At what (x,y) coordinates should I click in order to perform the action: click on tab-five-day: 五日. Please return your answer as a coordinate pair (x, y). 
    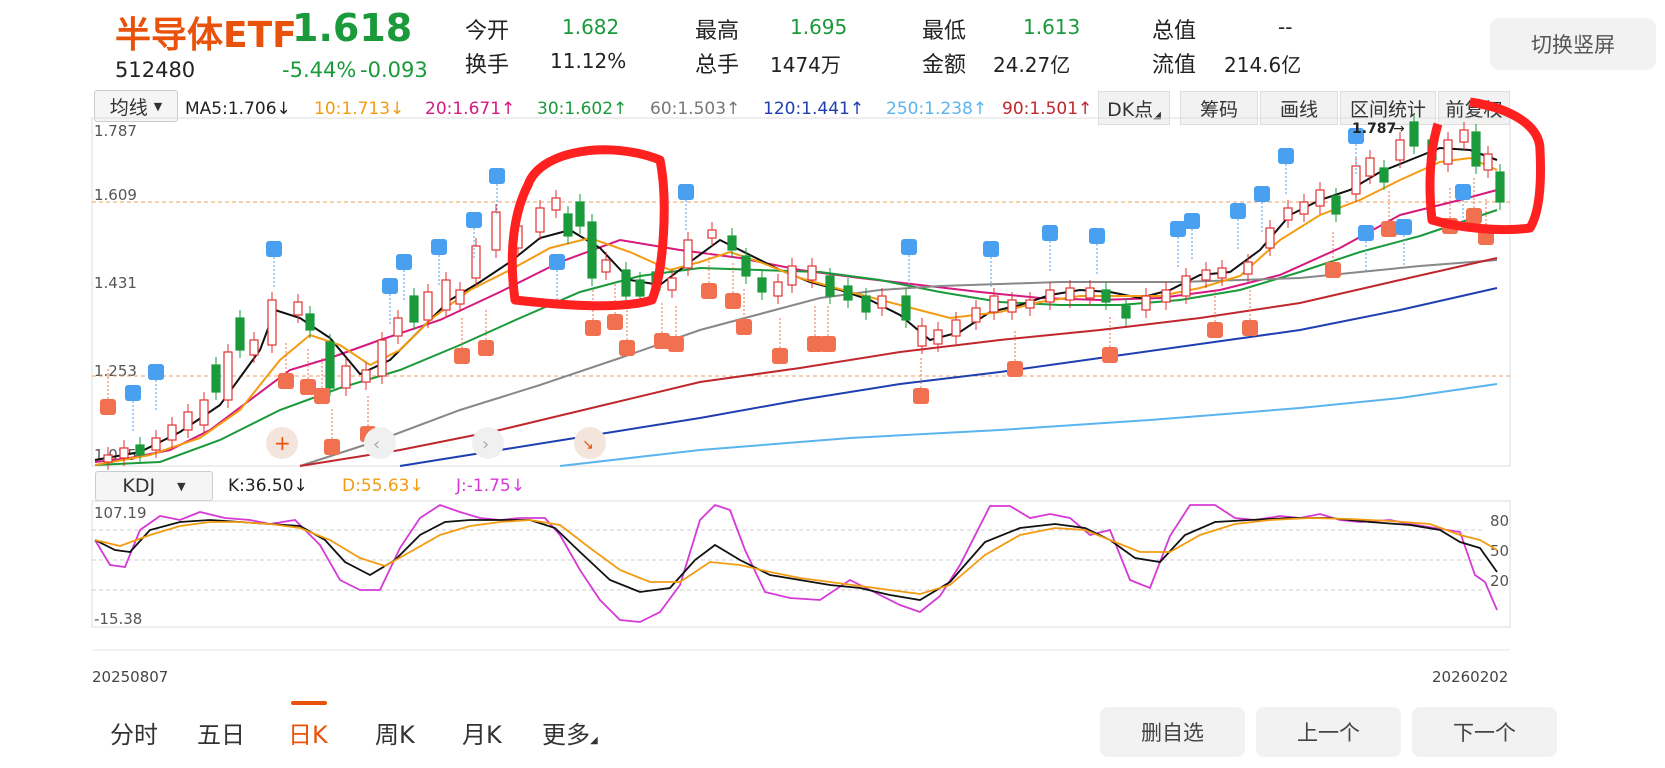
    Looking at the image, I should click on (221, 732).